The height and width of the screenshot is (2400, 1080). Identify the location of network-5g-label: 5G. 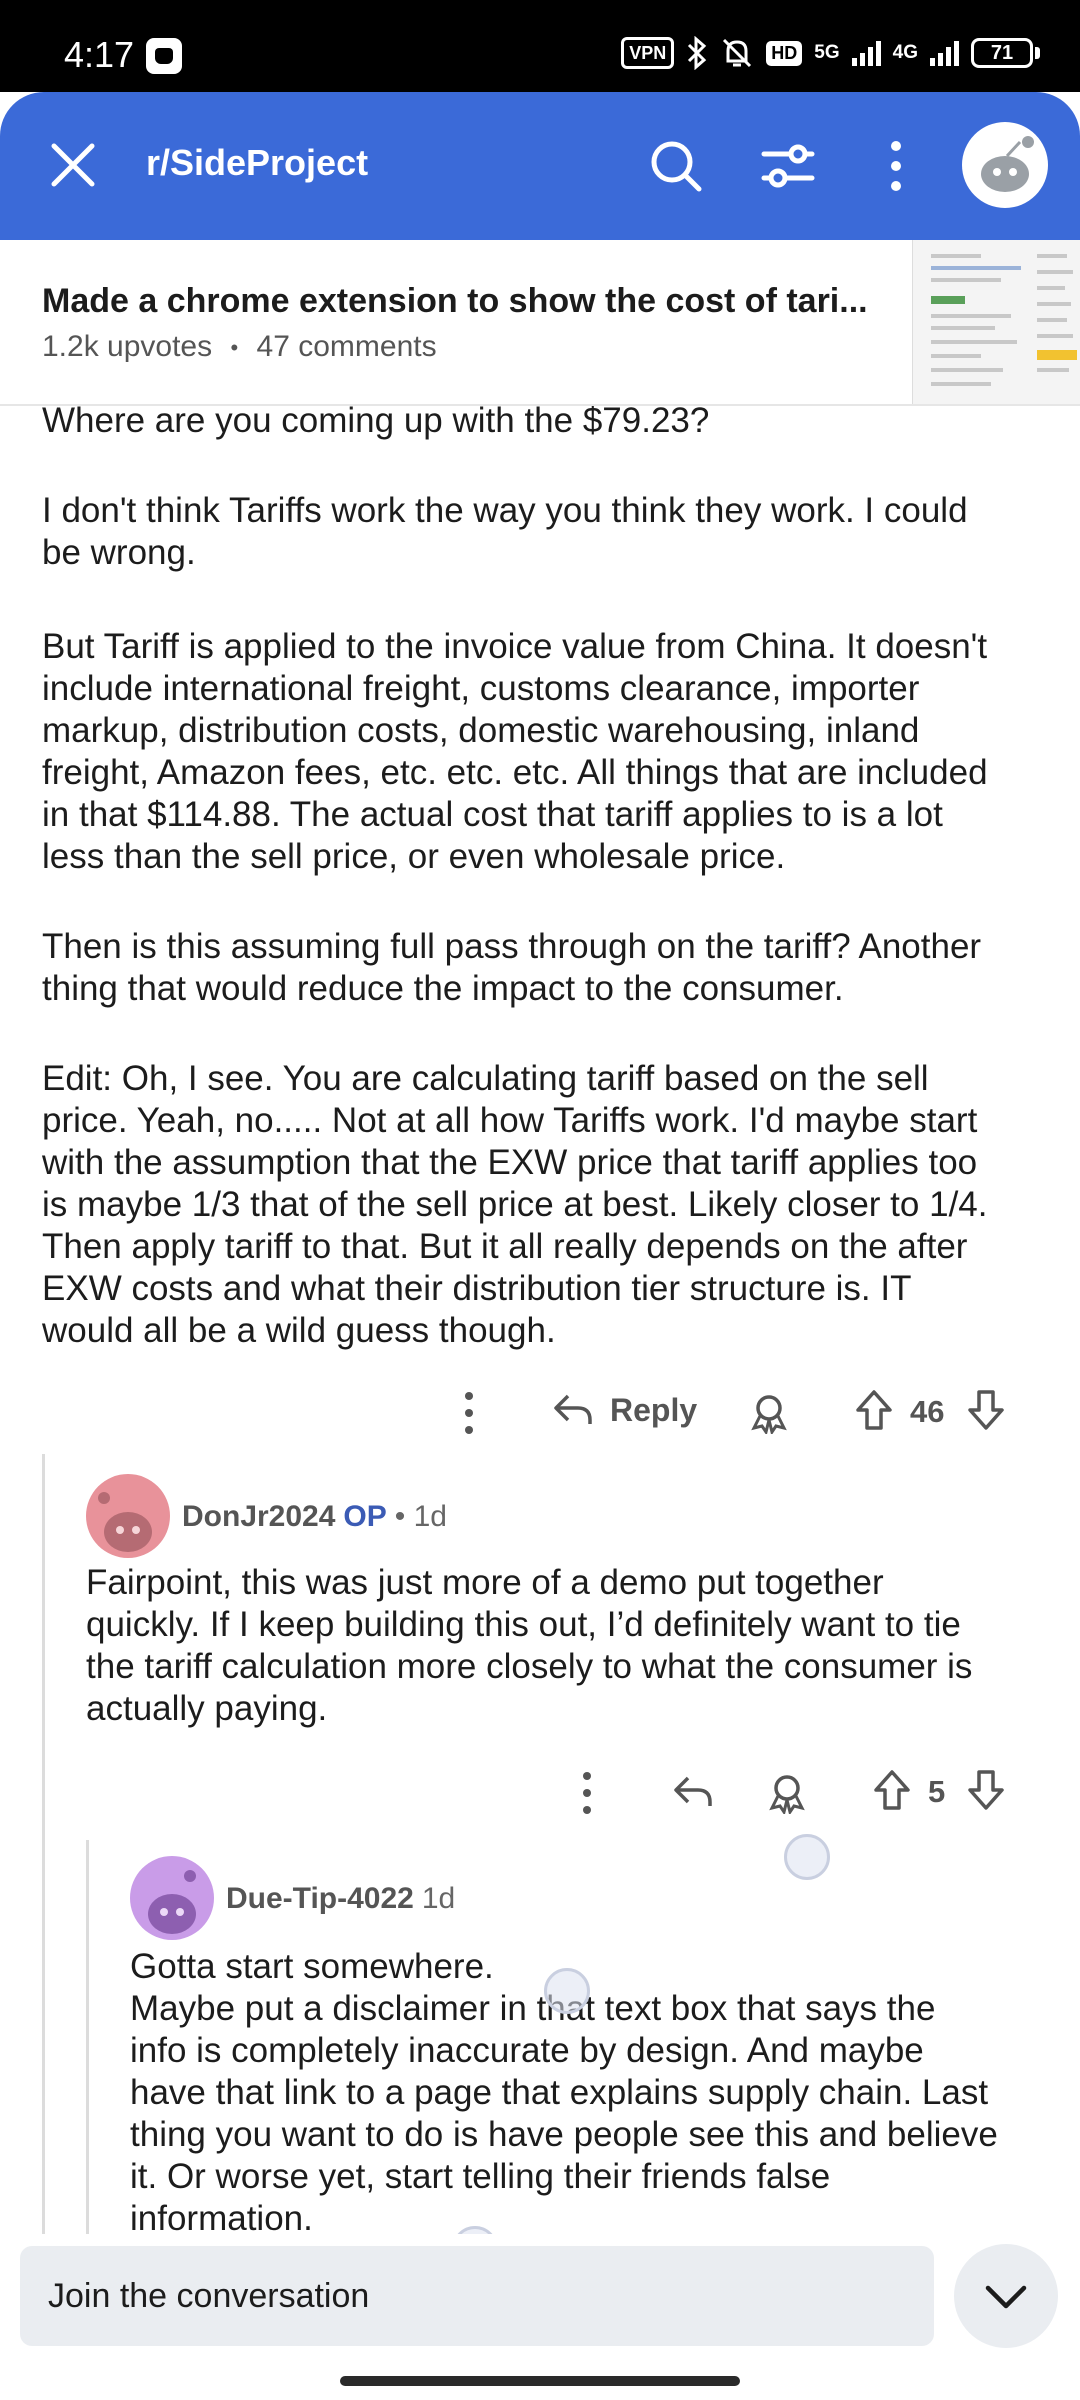
(827, 52).